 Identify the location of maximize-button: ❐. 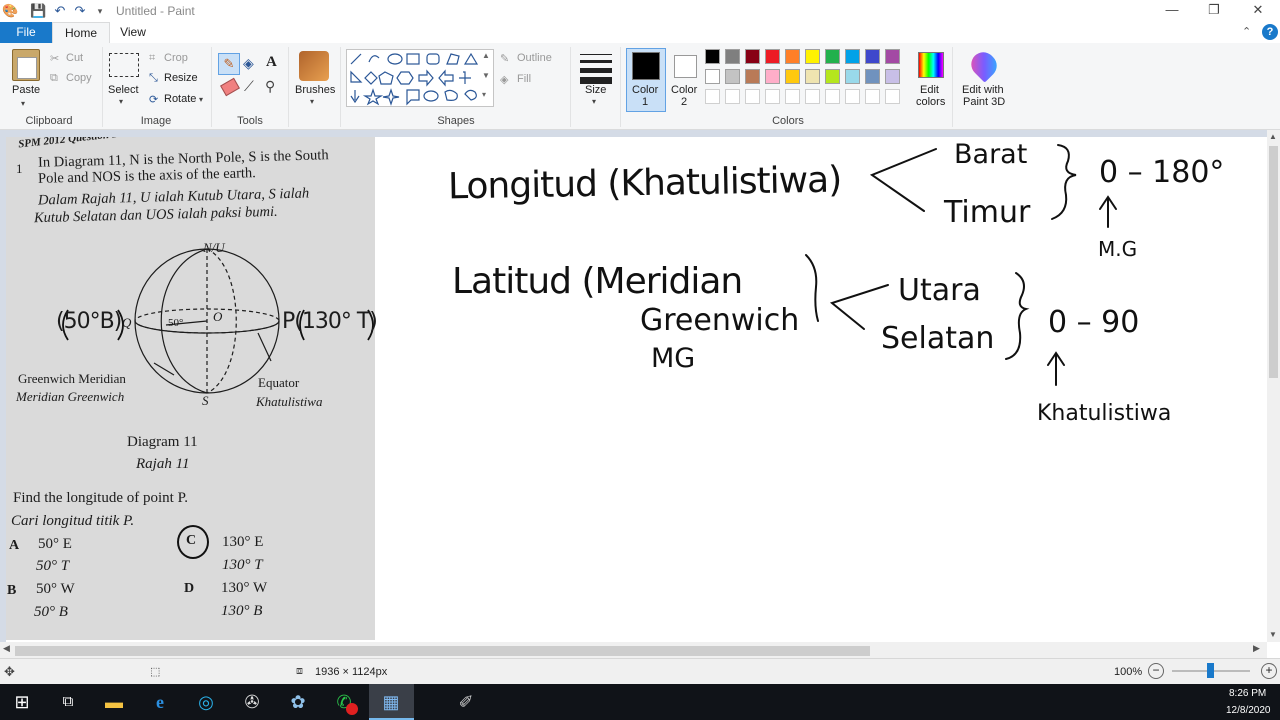
(1214, 11).